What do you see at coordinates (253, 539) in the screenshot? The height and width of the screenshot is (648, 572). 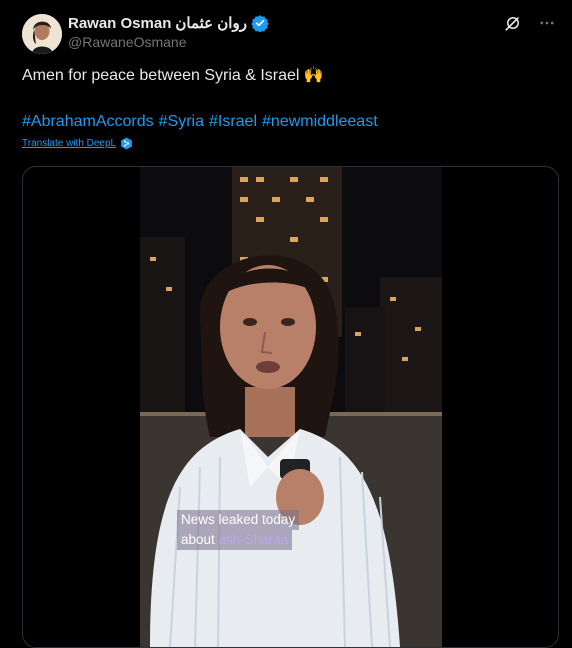 I see `caption-highlight: ash-Sharaa` at bounding box center [253, 539].